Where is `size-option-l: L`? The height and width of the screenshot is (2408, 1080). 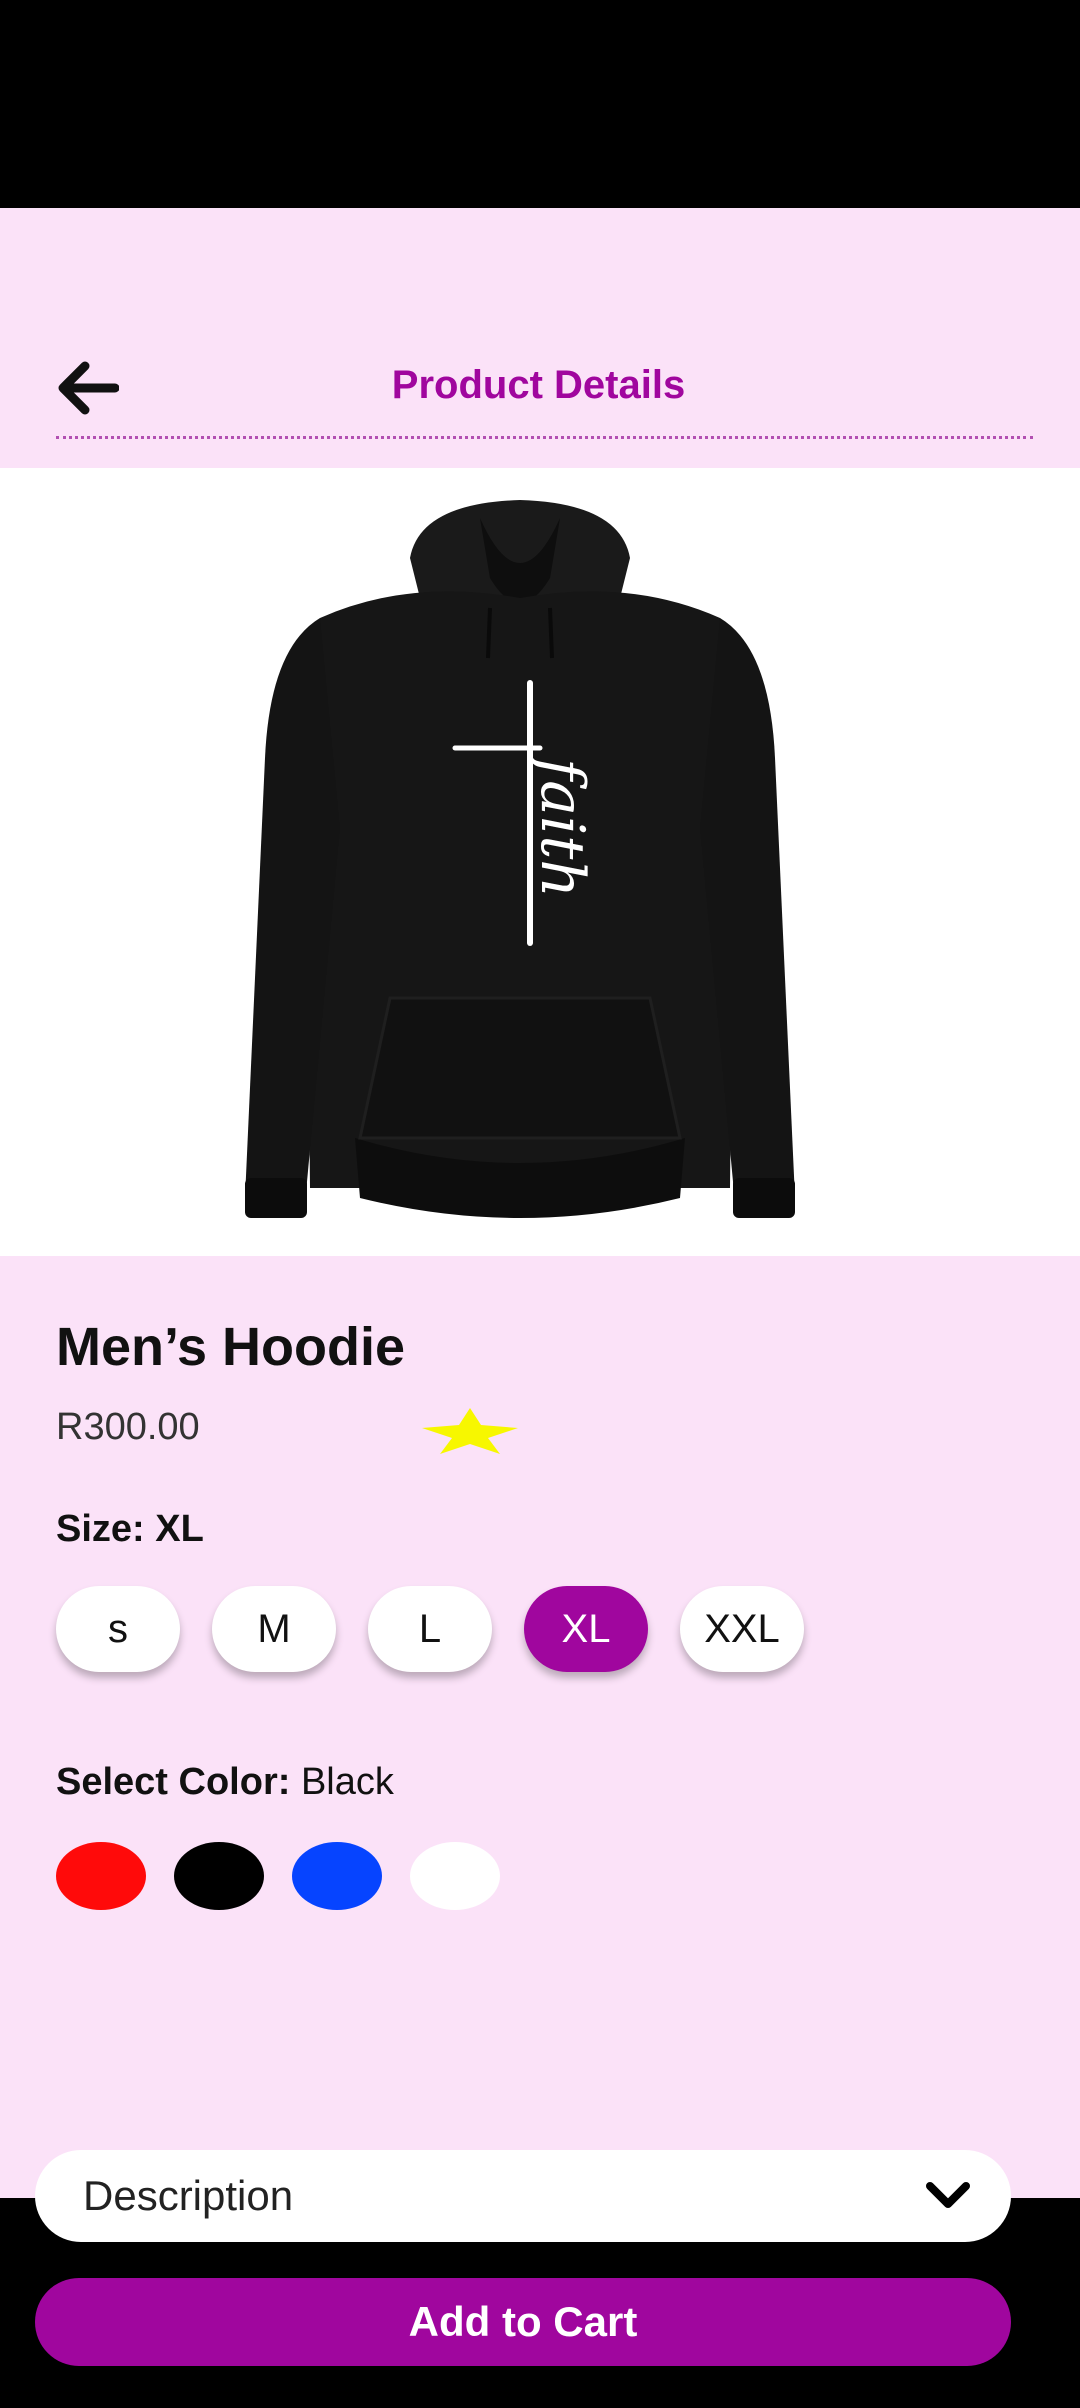
size-option-l: L is located at coordinates (430, 1629).